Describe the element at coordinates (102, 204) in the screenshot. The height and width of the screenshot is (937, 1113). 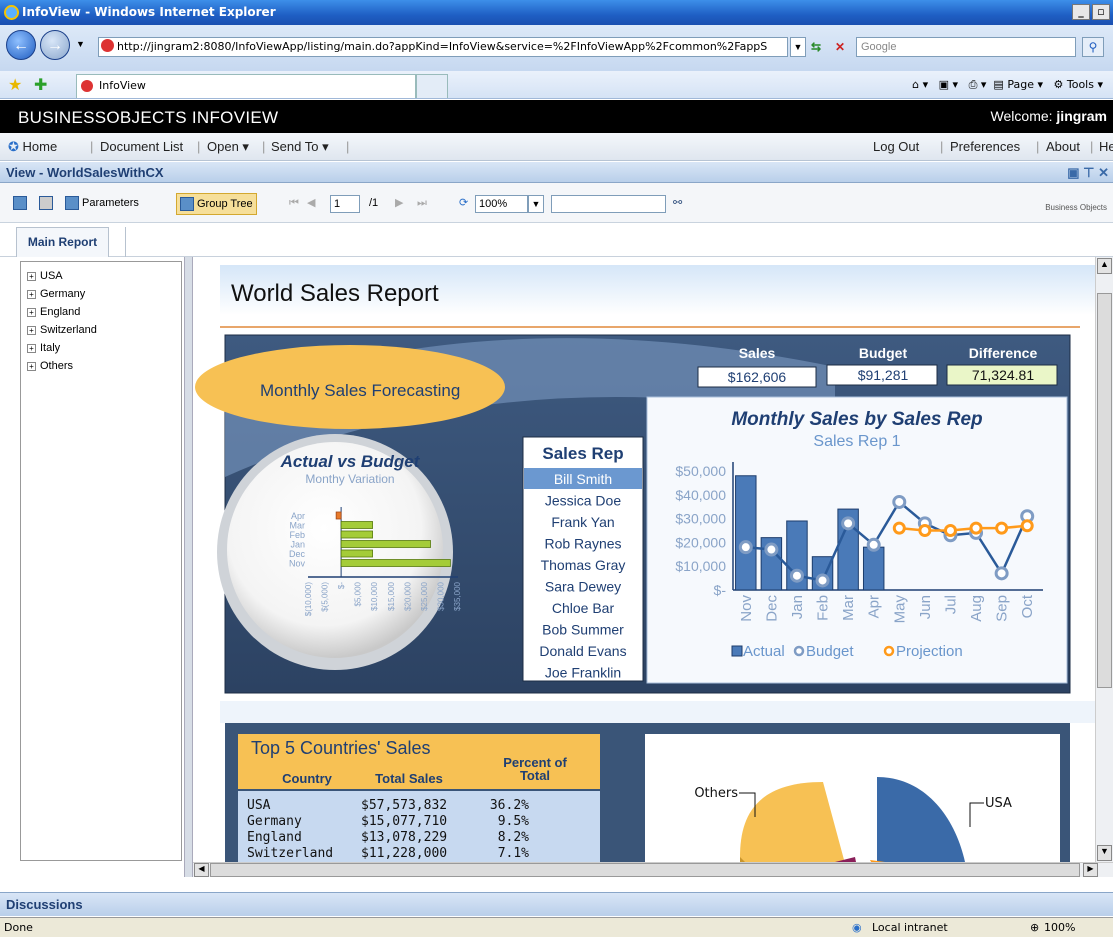
I see `parameters-button: Parameters` at that location.